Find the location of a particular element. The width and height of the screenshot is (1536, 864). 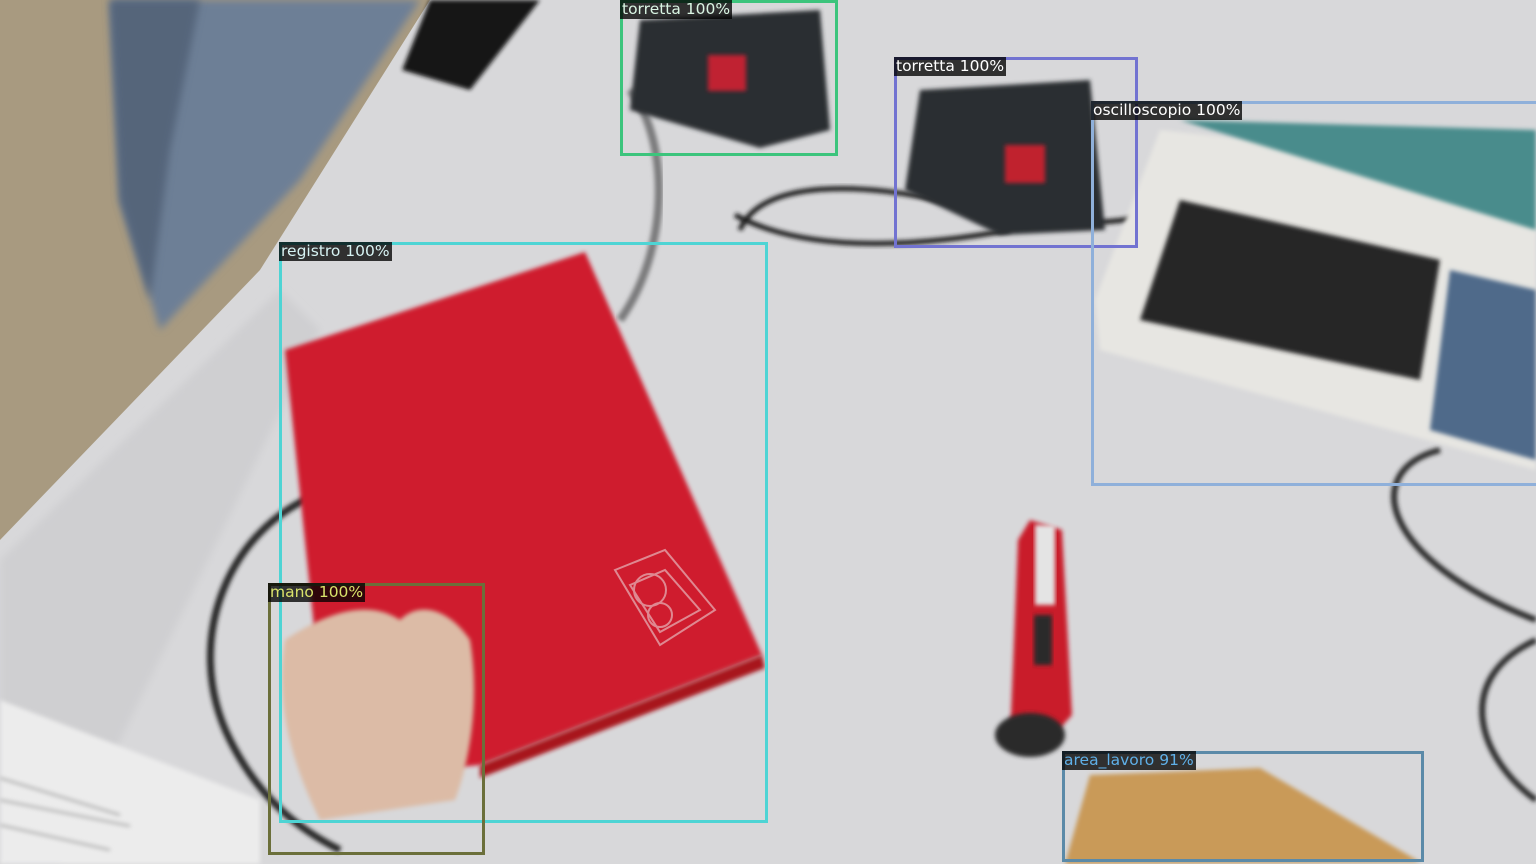

detection-label: area_lavoro 91% is located at coordinates (1129, 760).